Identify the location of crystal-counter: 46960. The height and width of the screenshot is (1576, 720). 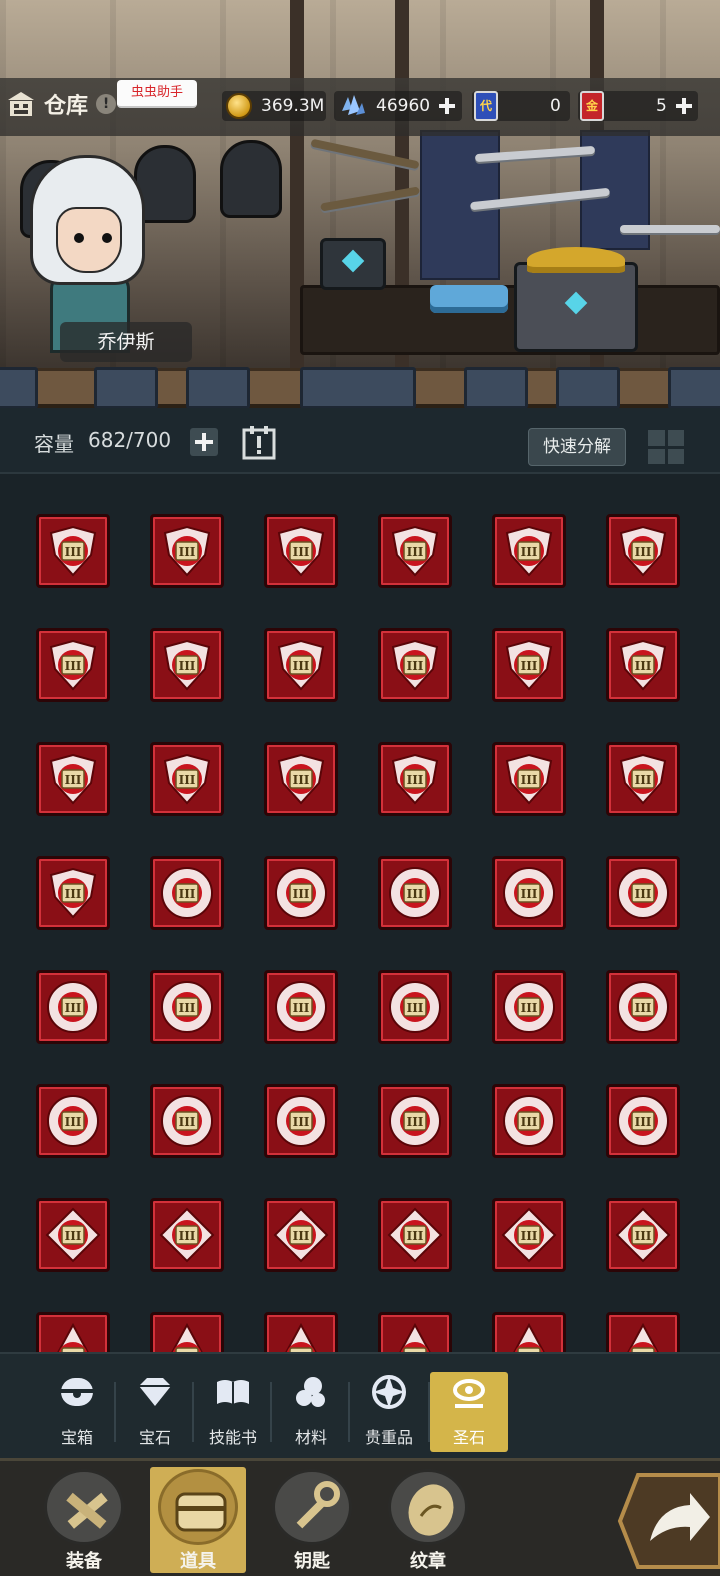
(397, 106).